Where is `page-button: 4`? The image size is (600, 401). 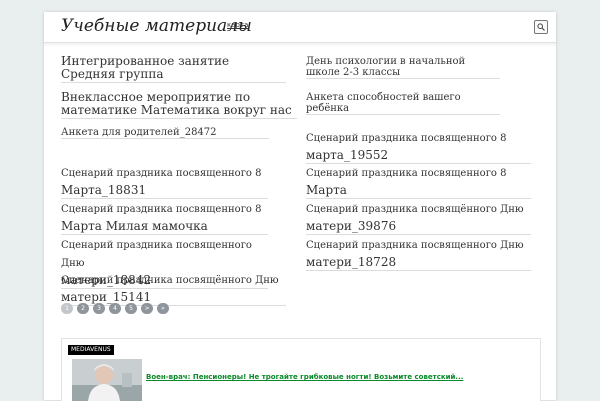
page-button: 4 is located at coordinates (115, 308).